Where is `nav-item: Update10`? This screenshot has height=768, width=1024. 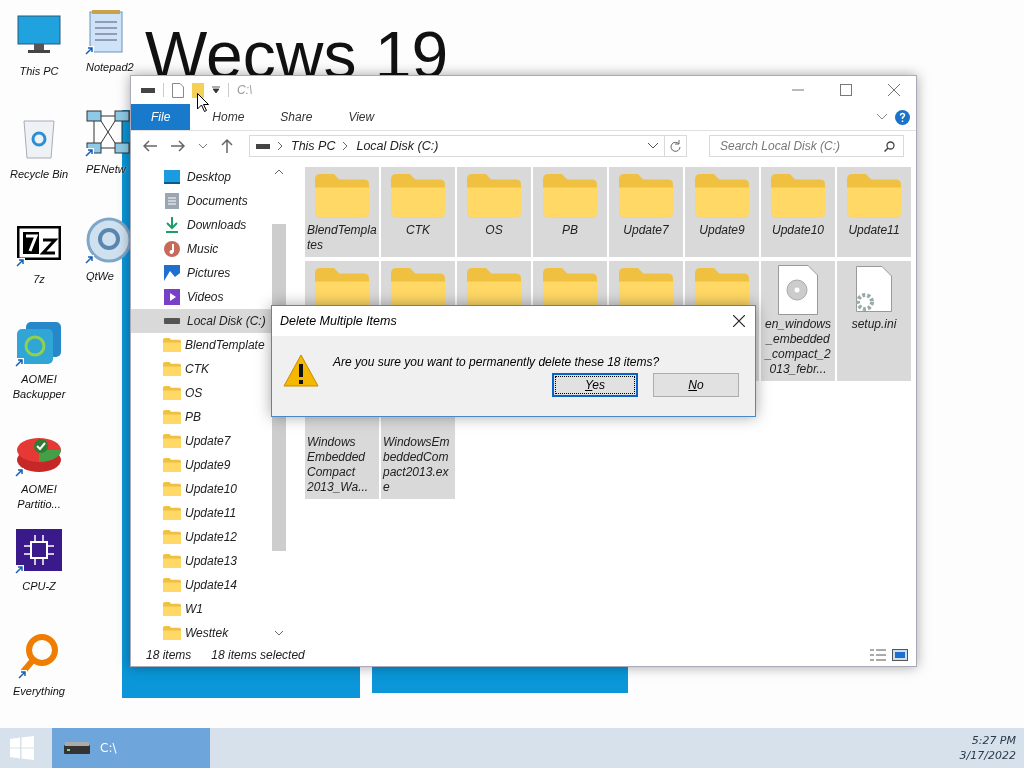
nav-item: Update10 is located at coordinates (201, 489).